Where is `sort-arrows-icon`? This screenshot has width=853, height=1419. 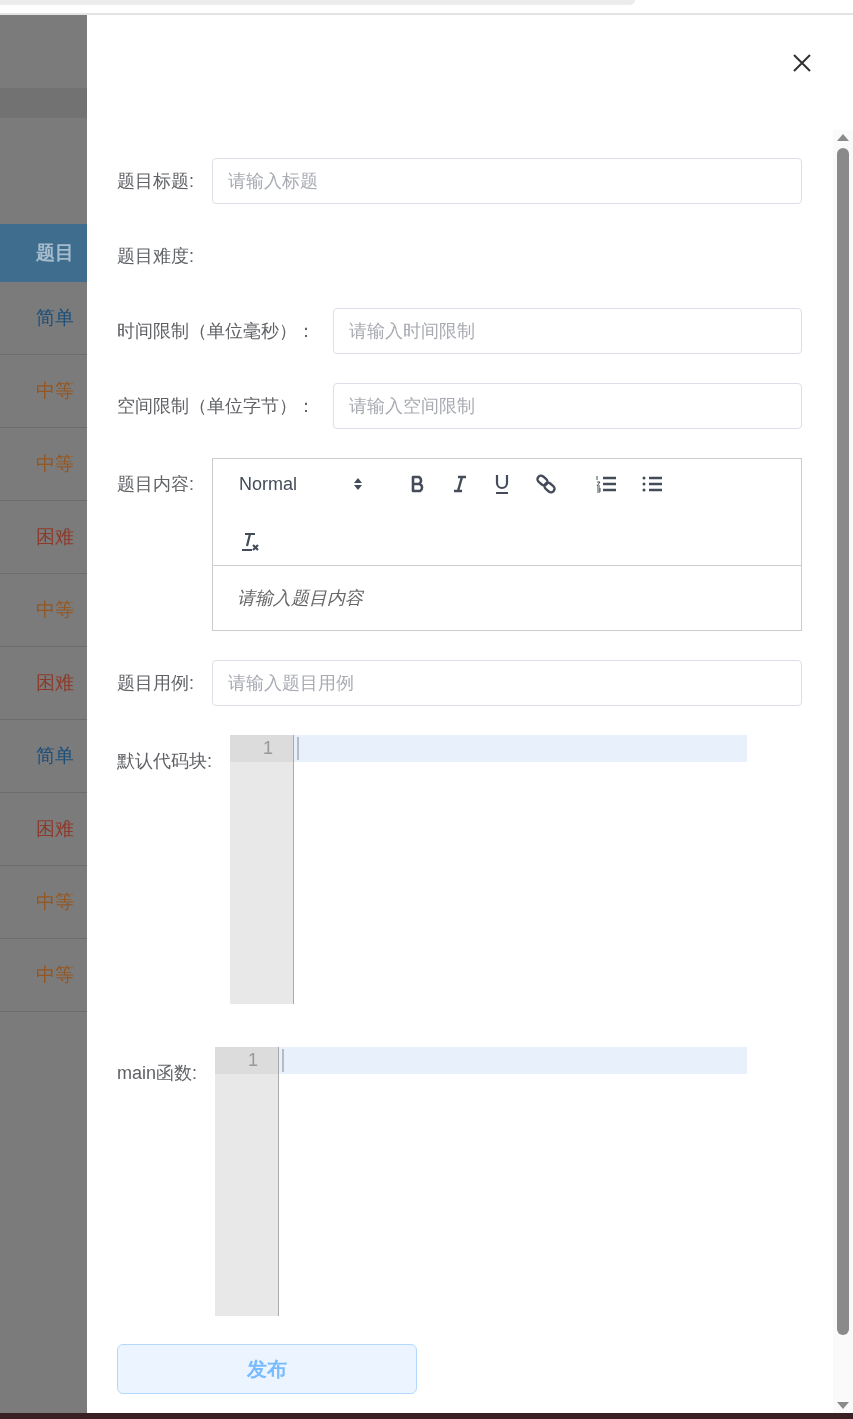 sort-arrows-icon is located at coordinates (358, 484).